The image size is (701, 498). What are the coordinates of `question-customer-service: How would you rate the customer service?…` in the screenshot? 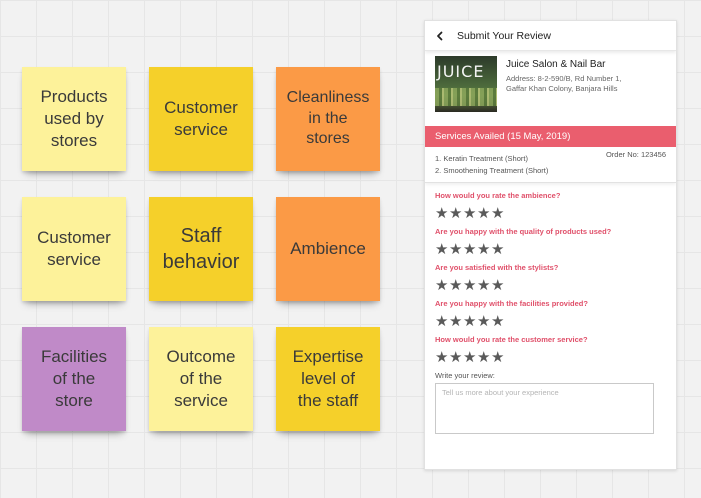 It's located at (550, 350).